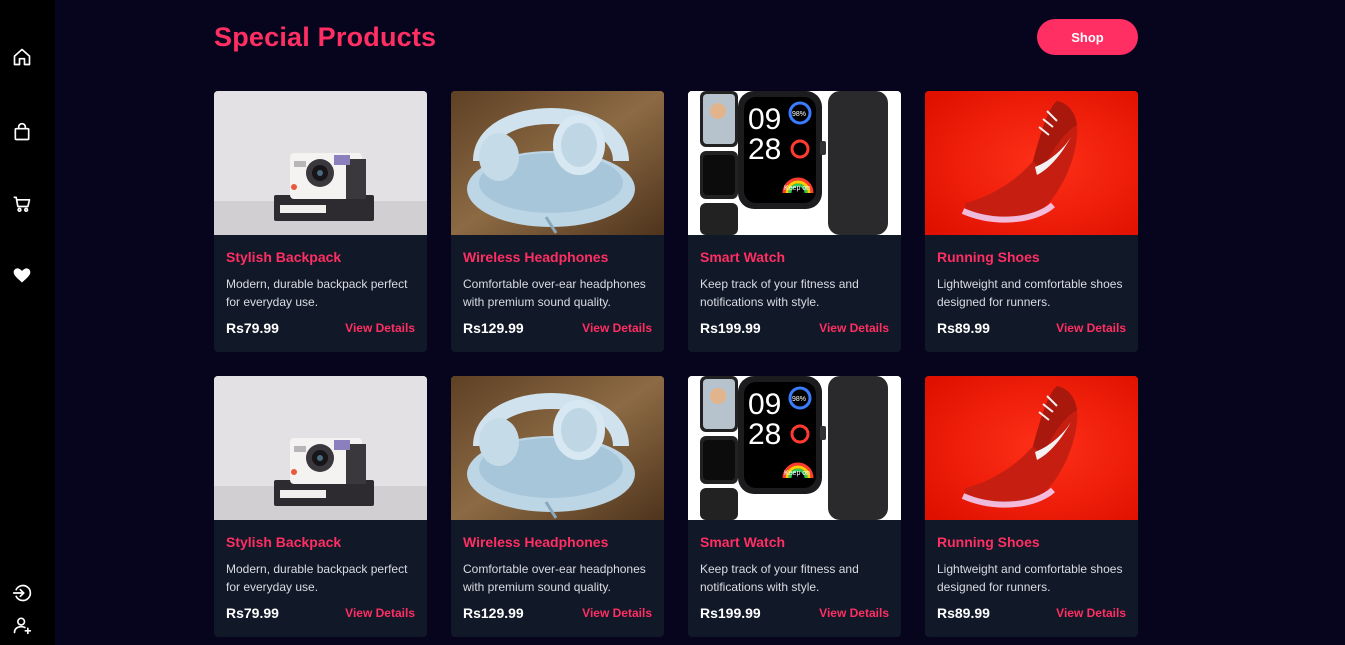  What do you see at coordinates (22, 57) in the screenshot?
I see `home-icon` at bounding box center [22, 57].